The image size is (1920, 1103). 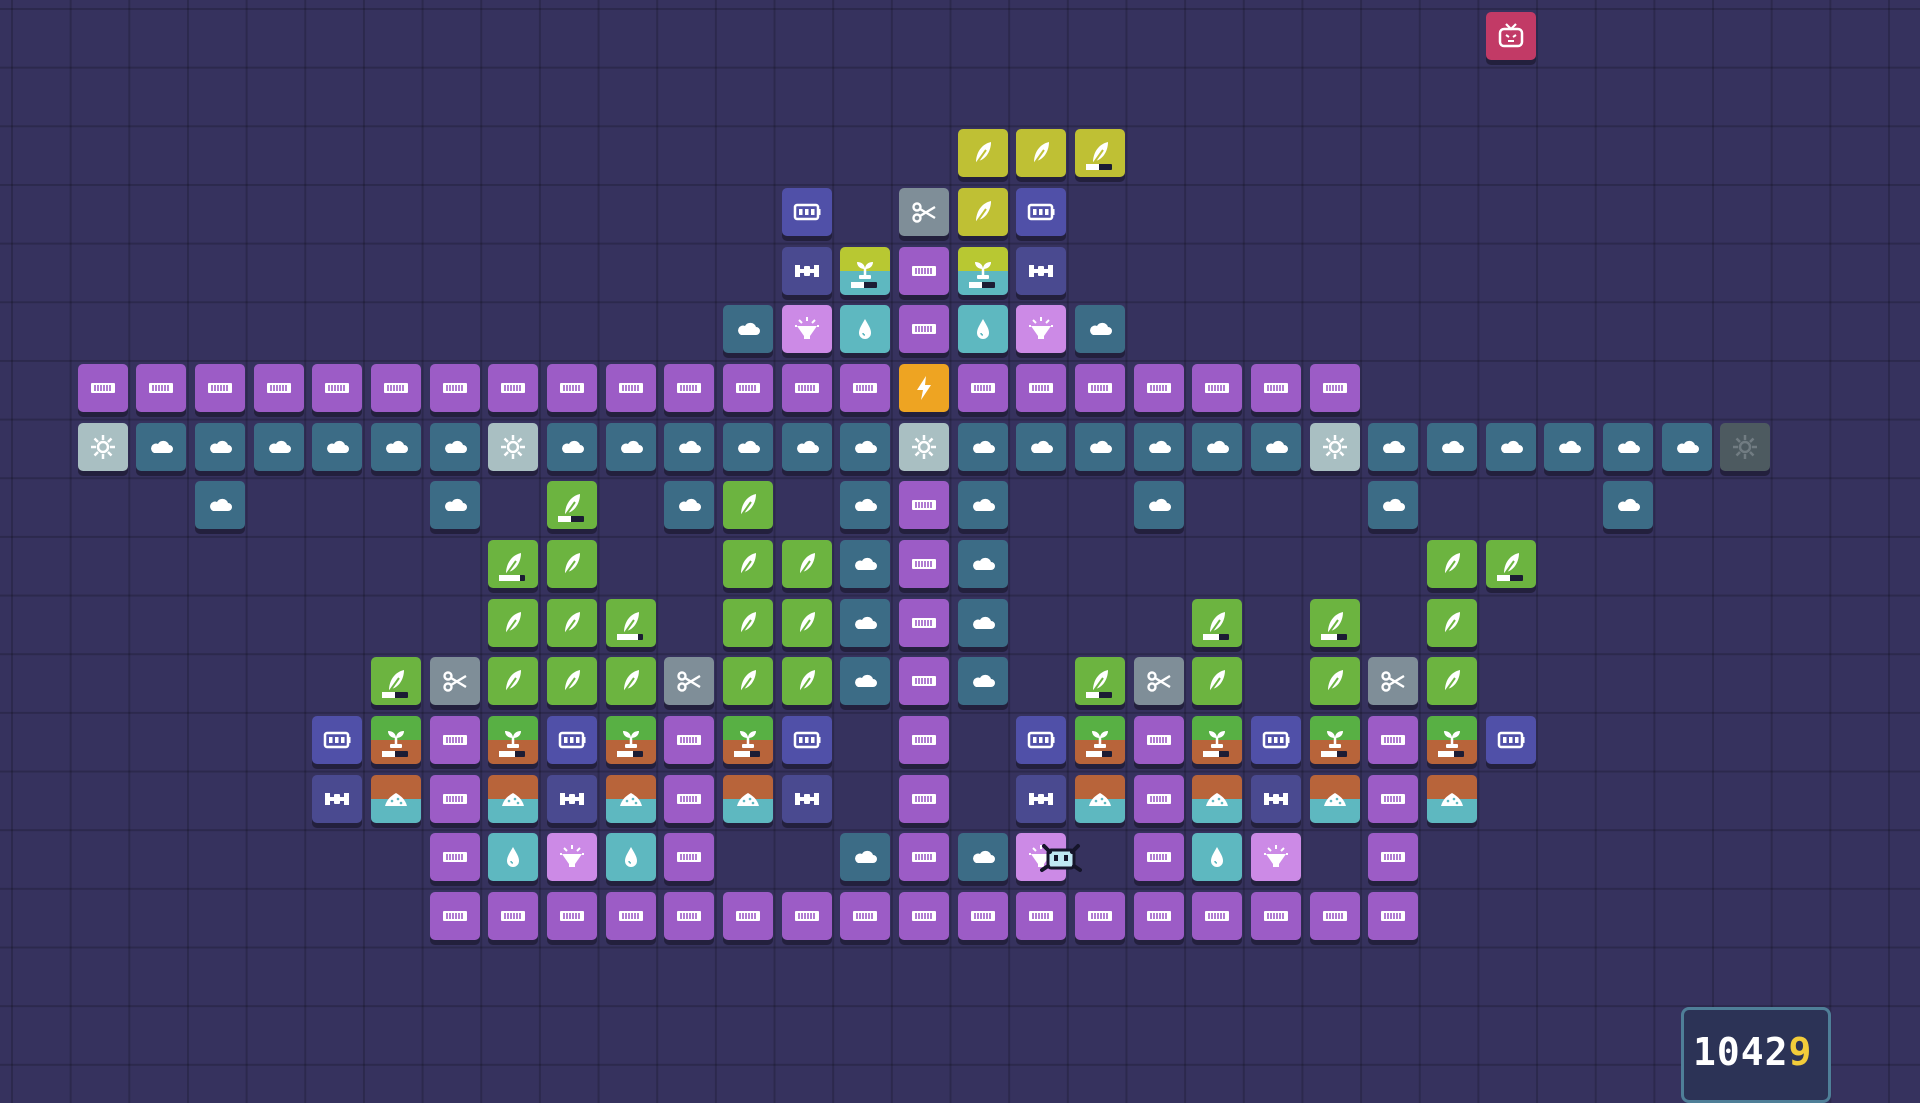 I want to click on yellow-leaf-tile, so click(x=983, y=153).